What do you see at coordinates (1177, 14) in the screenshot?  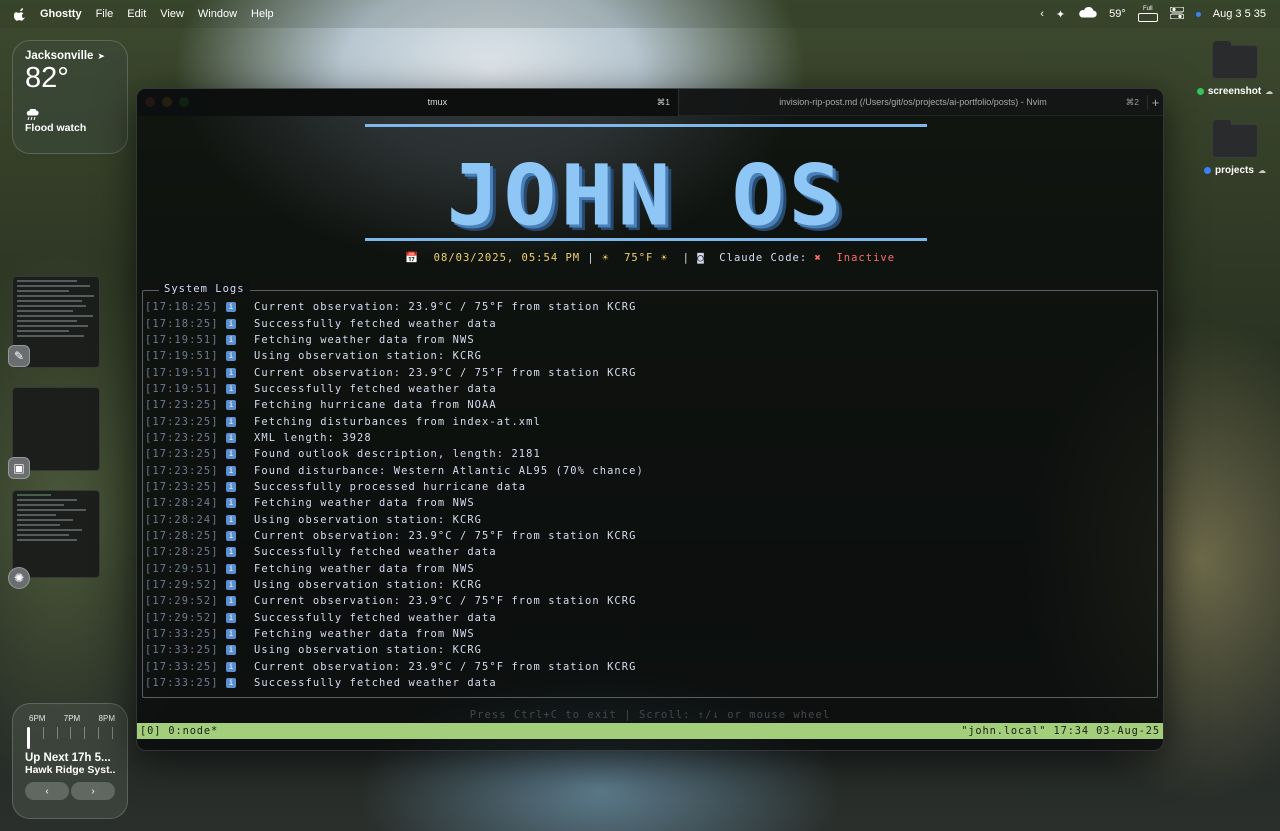 I see `control-center-icon` at bounding box center [1177, 14].